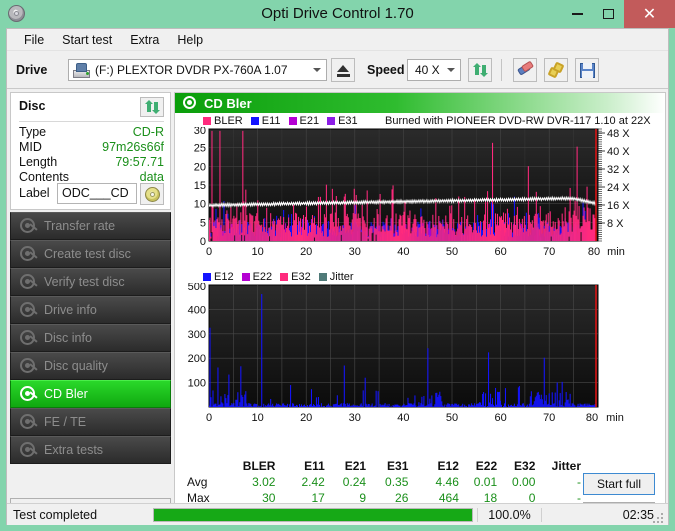 Image resolution: width=675 pixels, height=531 pixels. What do you see at coordinates (29, 282) in the screenshot?
I see `disc-check-icon` at bounding box center [29, 282].